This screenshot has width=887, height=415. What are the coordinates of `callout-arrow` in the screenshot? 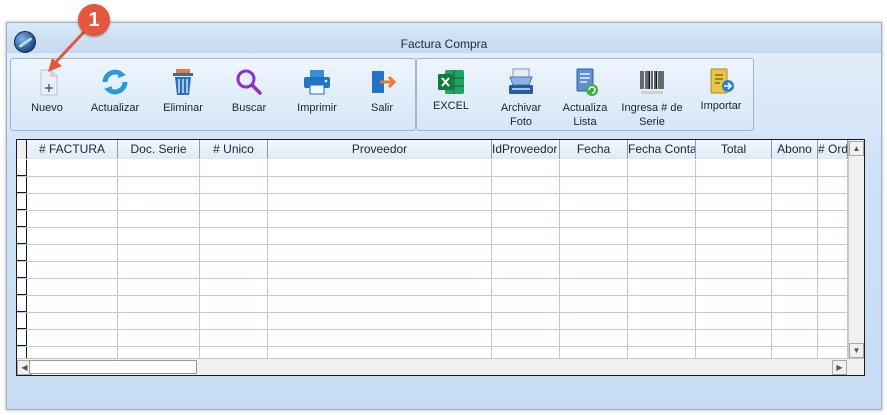 It's located at (67, 51).